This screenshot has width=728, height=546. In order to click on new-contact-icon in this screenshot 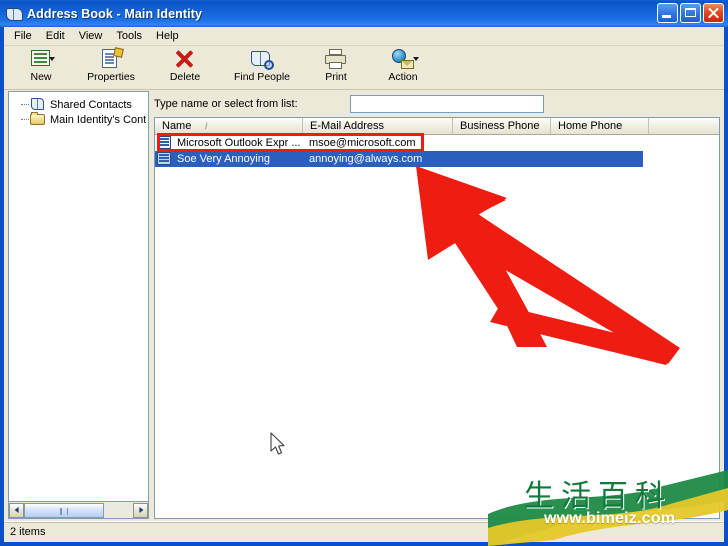, I will do `click(42, 59)`.